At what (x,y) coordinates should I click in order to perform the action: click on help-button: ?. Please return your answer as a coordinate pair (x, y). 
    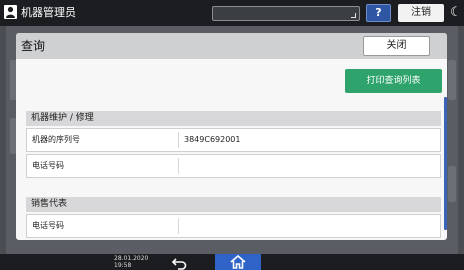
    Looking at the image, I should click on (378, 13).